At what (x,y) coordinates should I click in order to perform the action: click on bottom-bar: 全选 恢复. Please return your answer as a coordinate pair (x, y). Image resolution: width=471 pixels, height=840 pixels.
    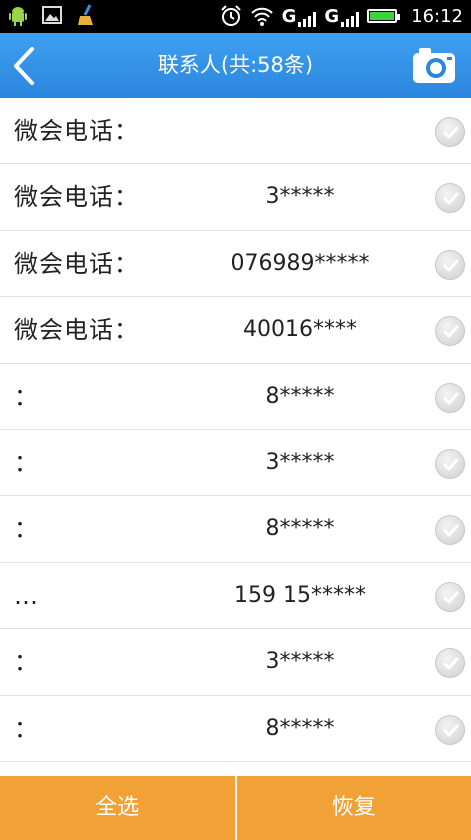
    Looking at the image, I should click on (235, 808).